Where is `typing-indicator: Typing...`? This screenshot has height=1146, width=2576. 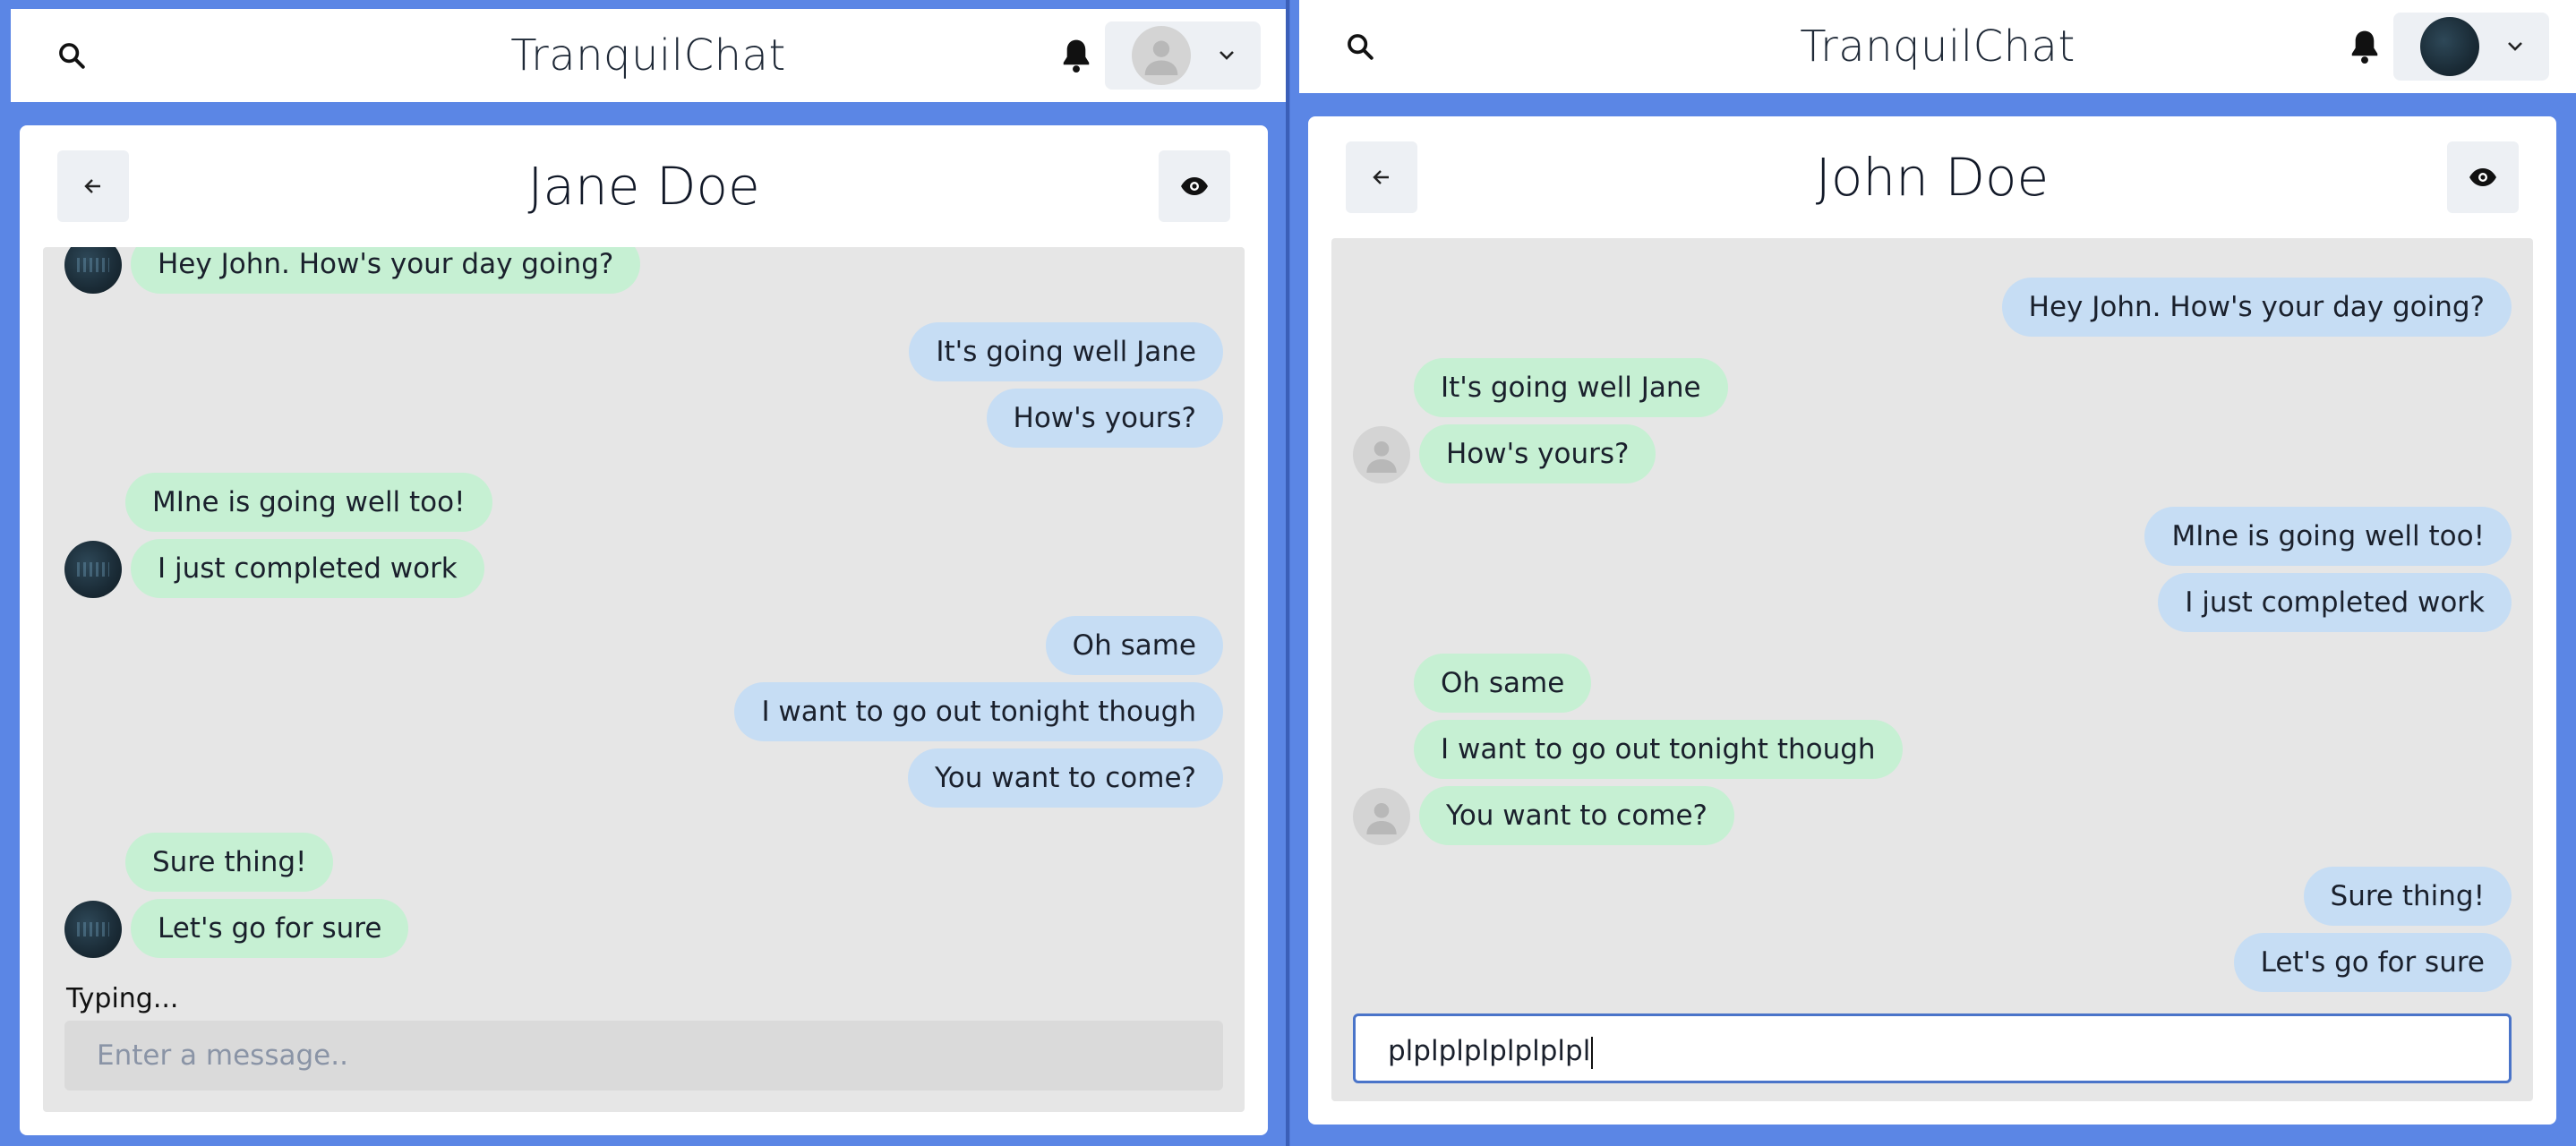
typing-indicator: Typing... is located at coordinates (123, 998).